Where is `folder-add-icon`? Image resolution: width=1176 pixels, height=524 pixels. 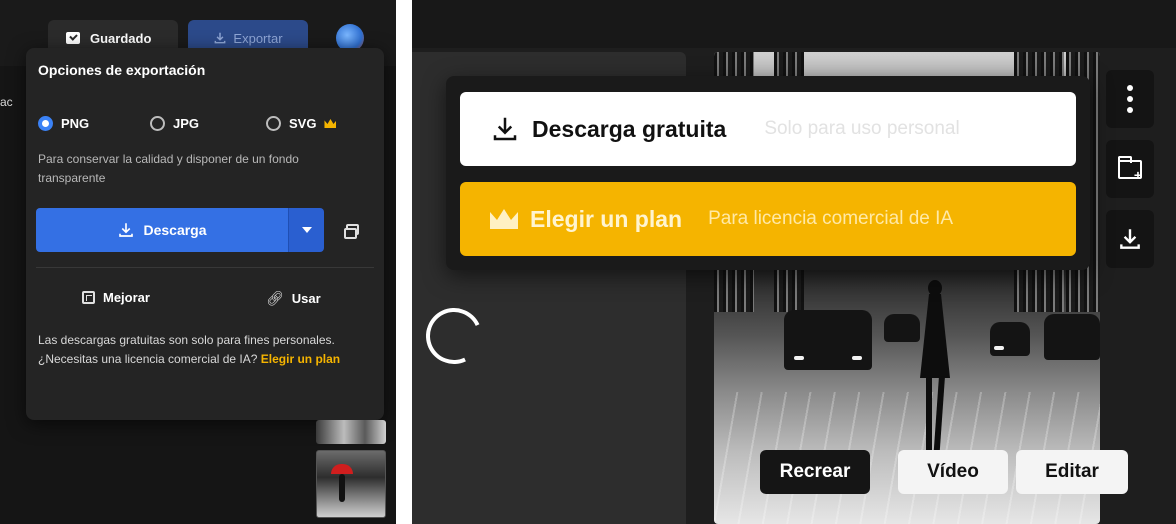
folder-add-icon is located at coordinates (1129, 169).